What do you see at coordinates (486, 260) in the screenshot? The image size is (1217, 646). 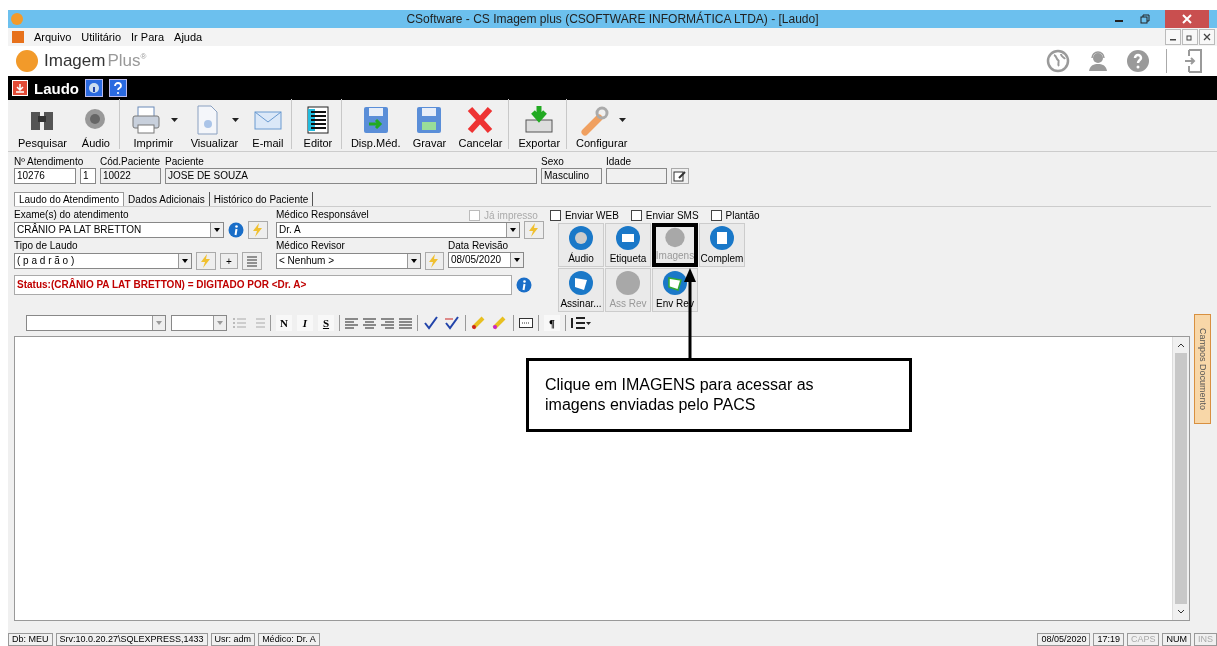 I see `date-picker: 08/05/2020` at bounding box center [486, 260].